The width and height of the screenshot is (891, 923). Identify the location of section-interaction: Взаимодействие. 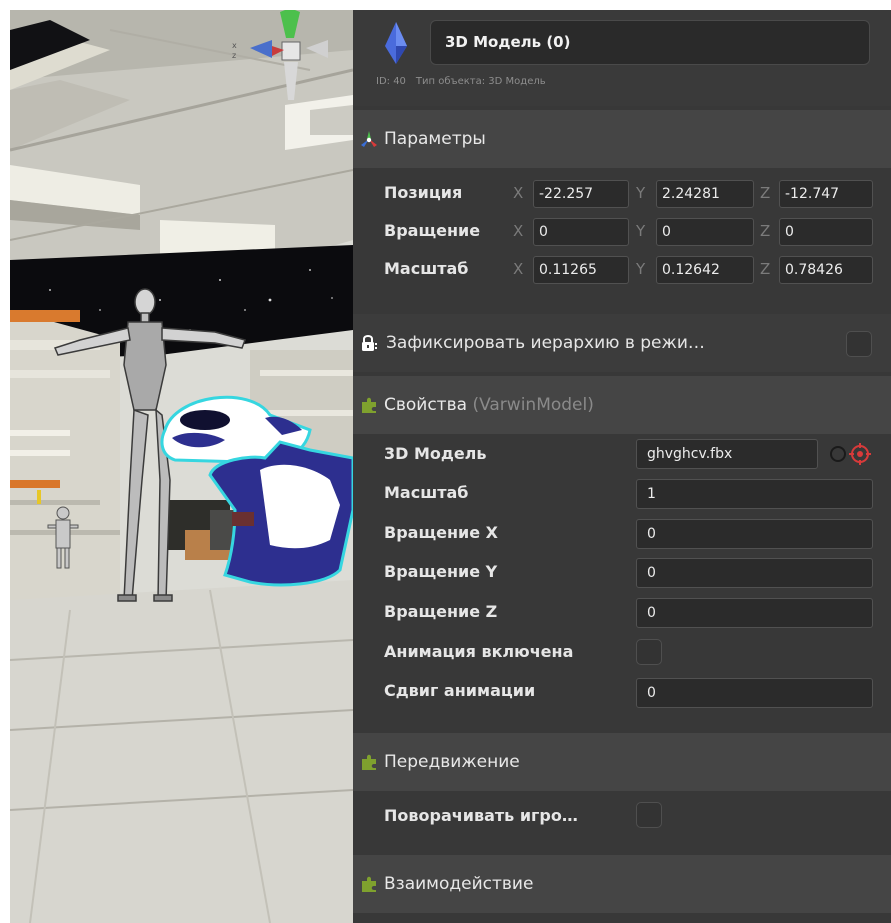
(622, 884).